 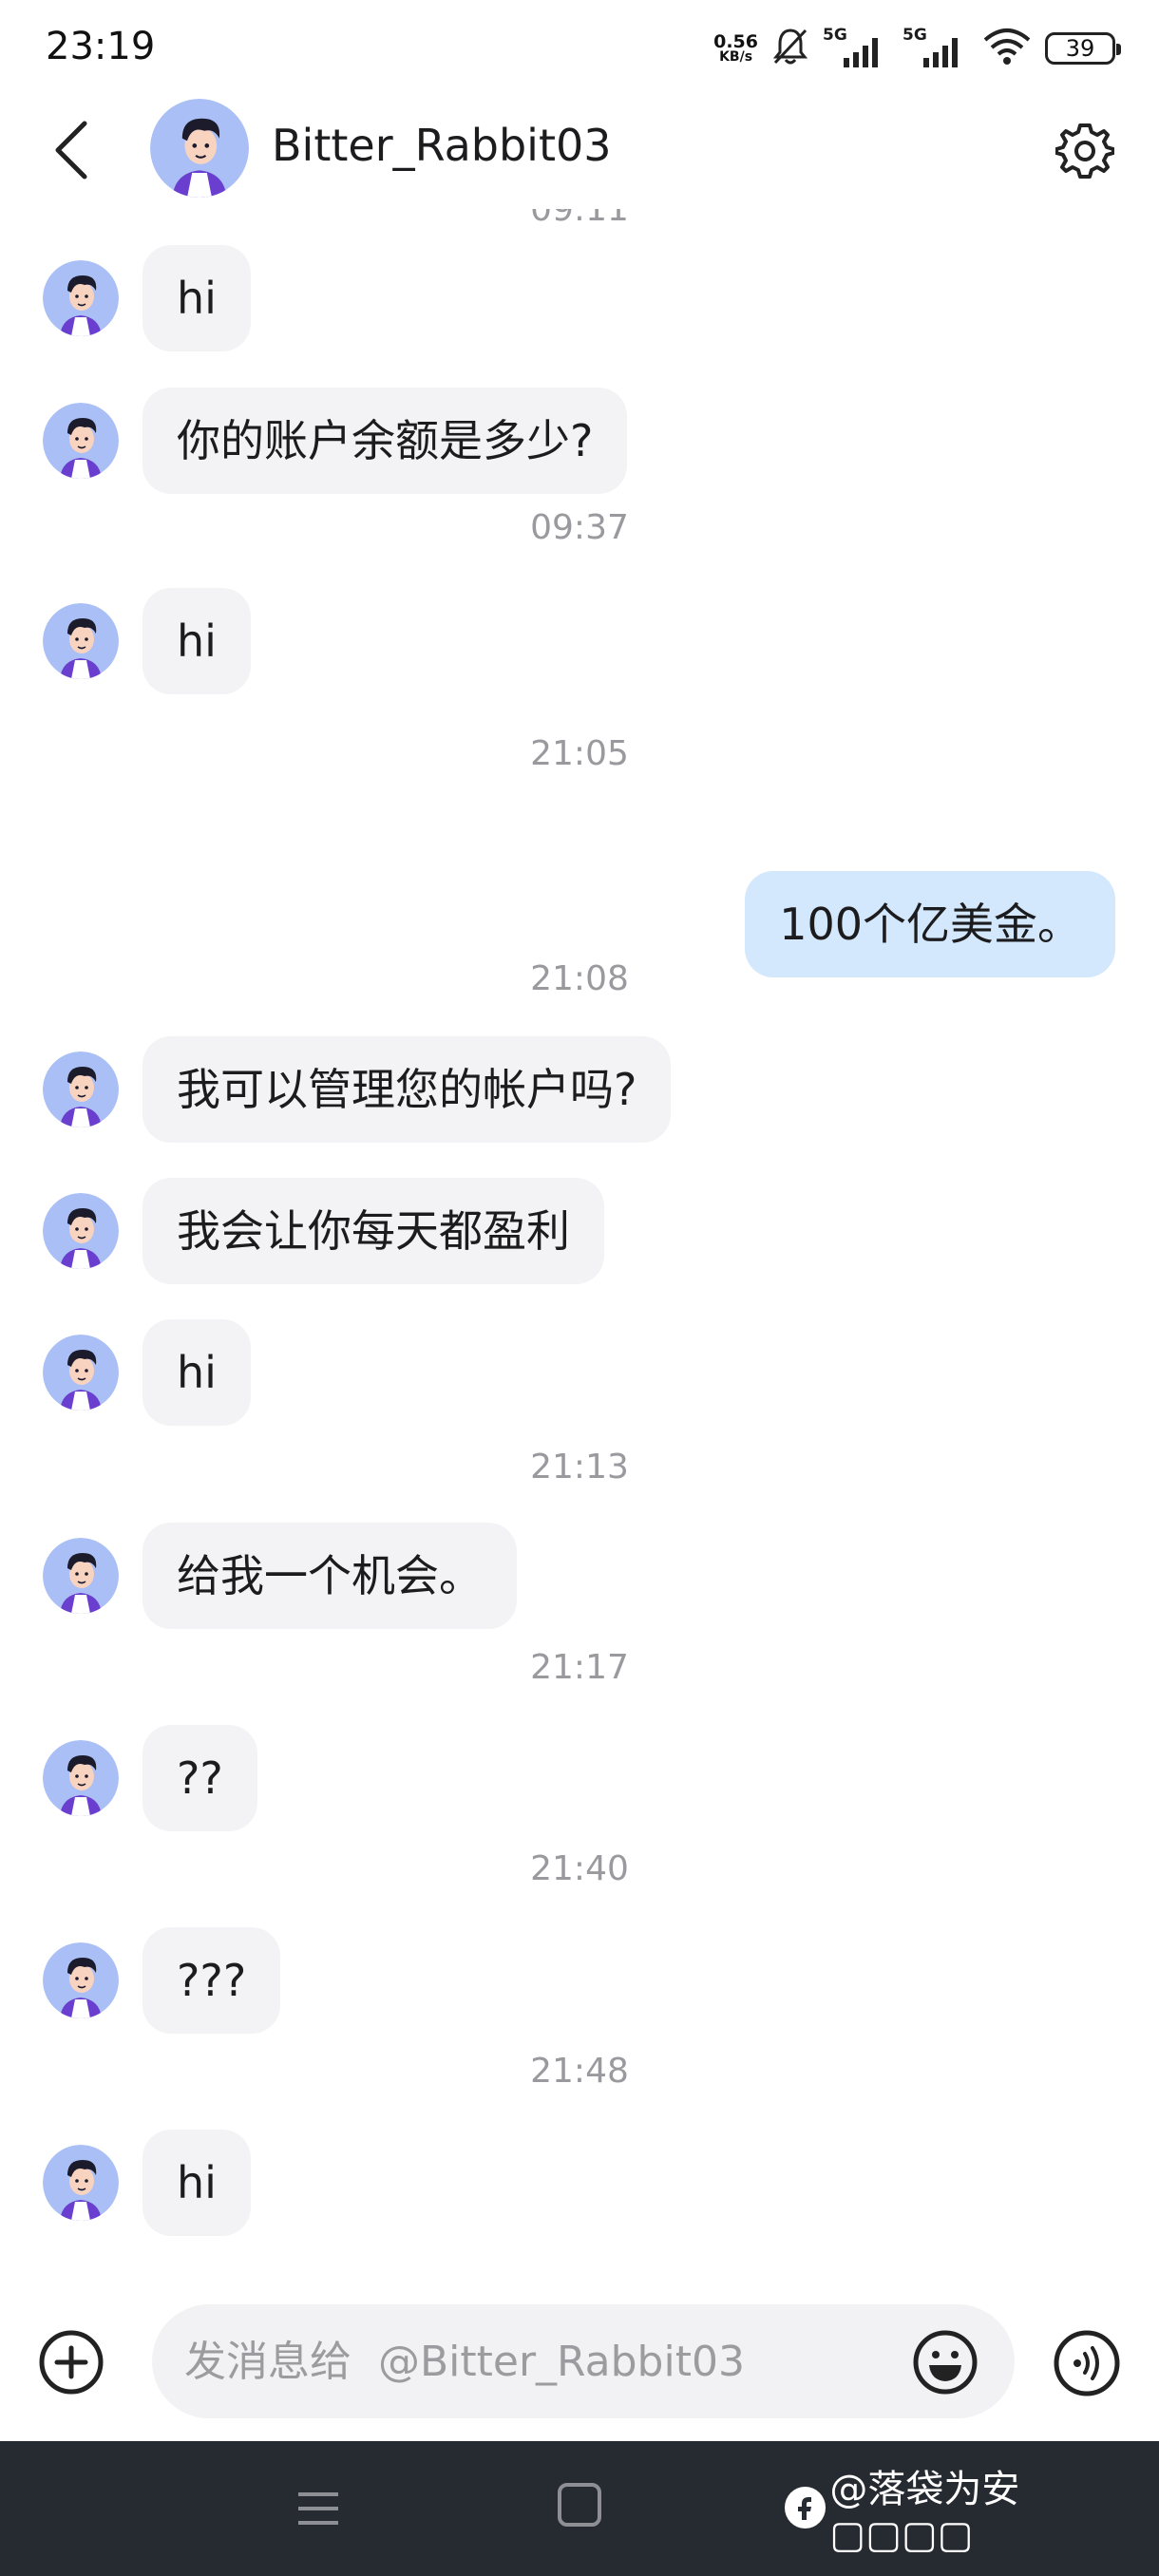 What do you see at coordinates (579, 1467) in the screenshot?
I see `timestamp: 21:13` at bounding box center [579, 1467].